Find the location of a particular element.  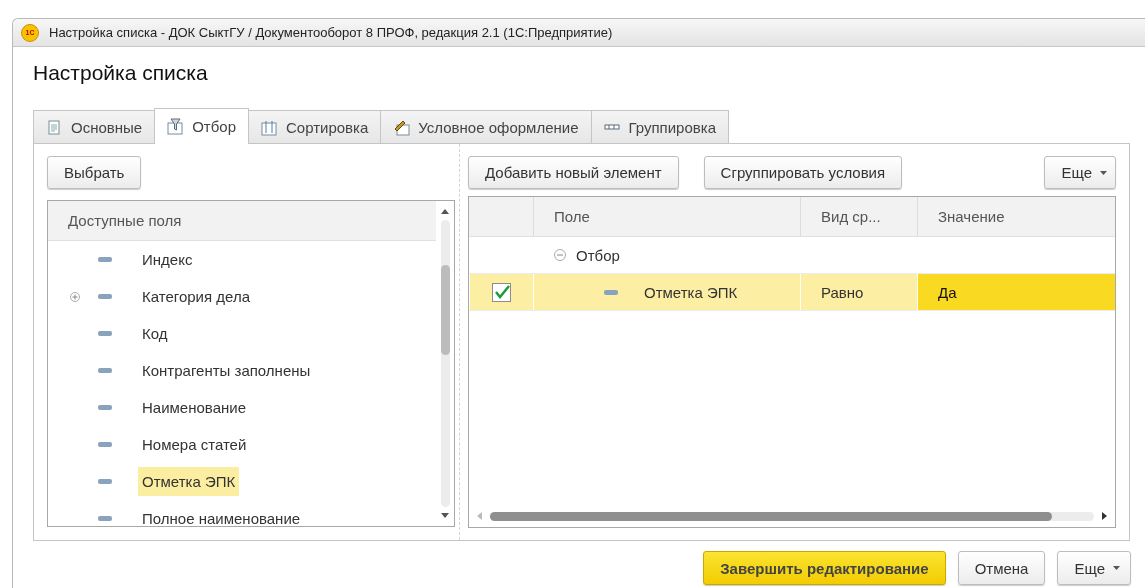

field-item: Отметка ЭПК is located at coordinates (189, 481).